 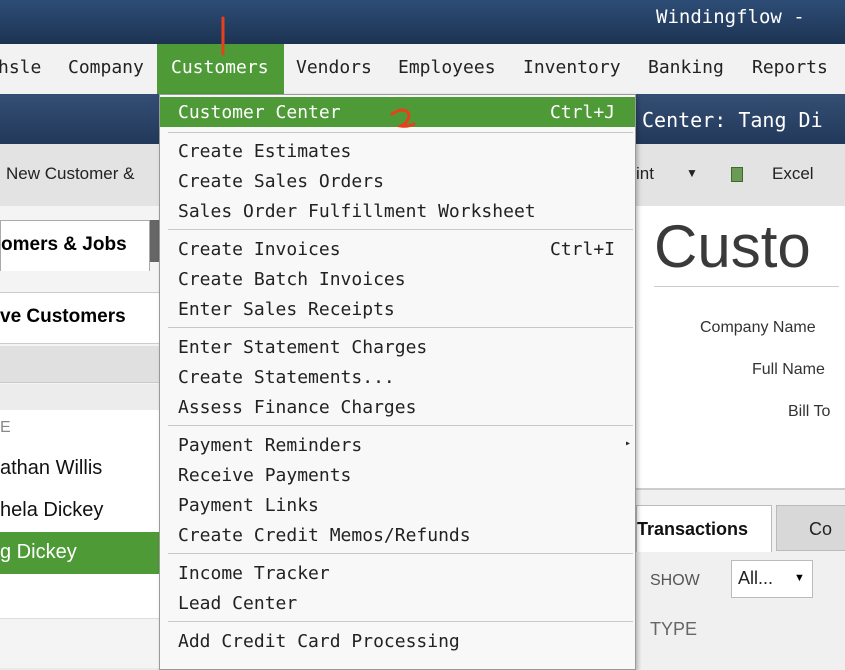 I want to click on menu-item-create-estimates: Create Estimates, so click(x=397, y=151).